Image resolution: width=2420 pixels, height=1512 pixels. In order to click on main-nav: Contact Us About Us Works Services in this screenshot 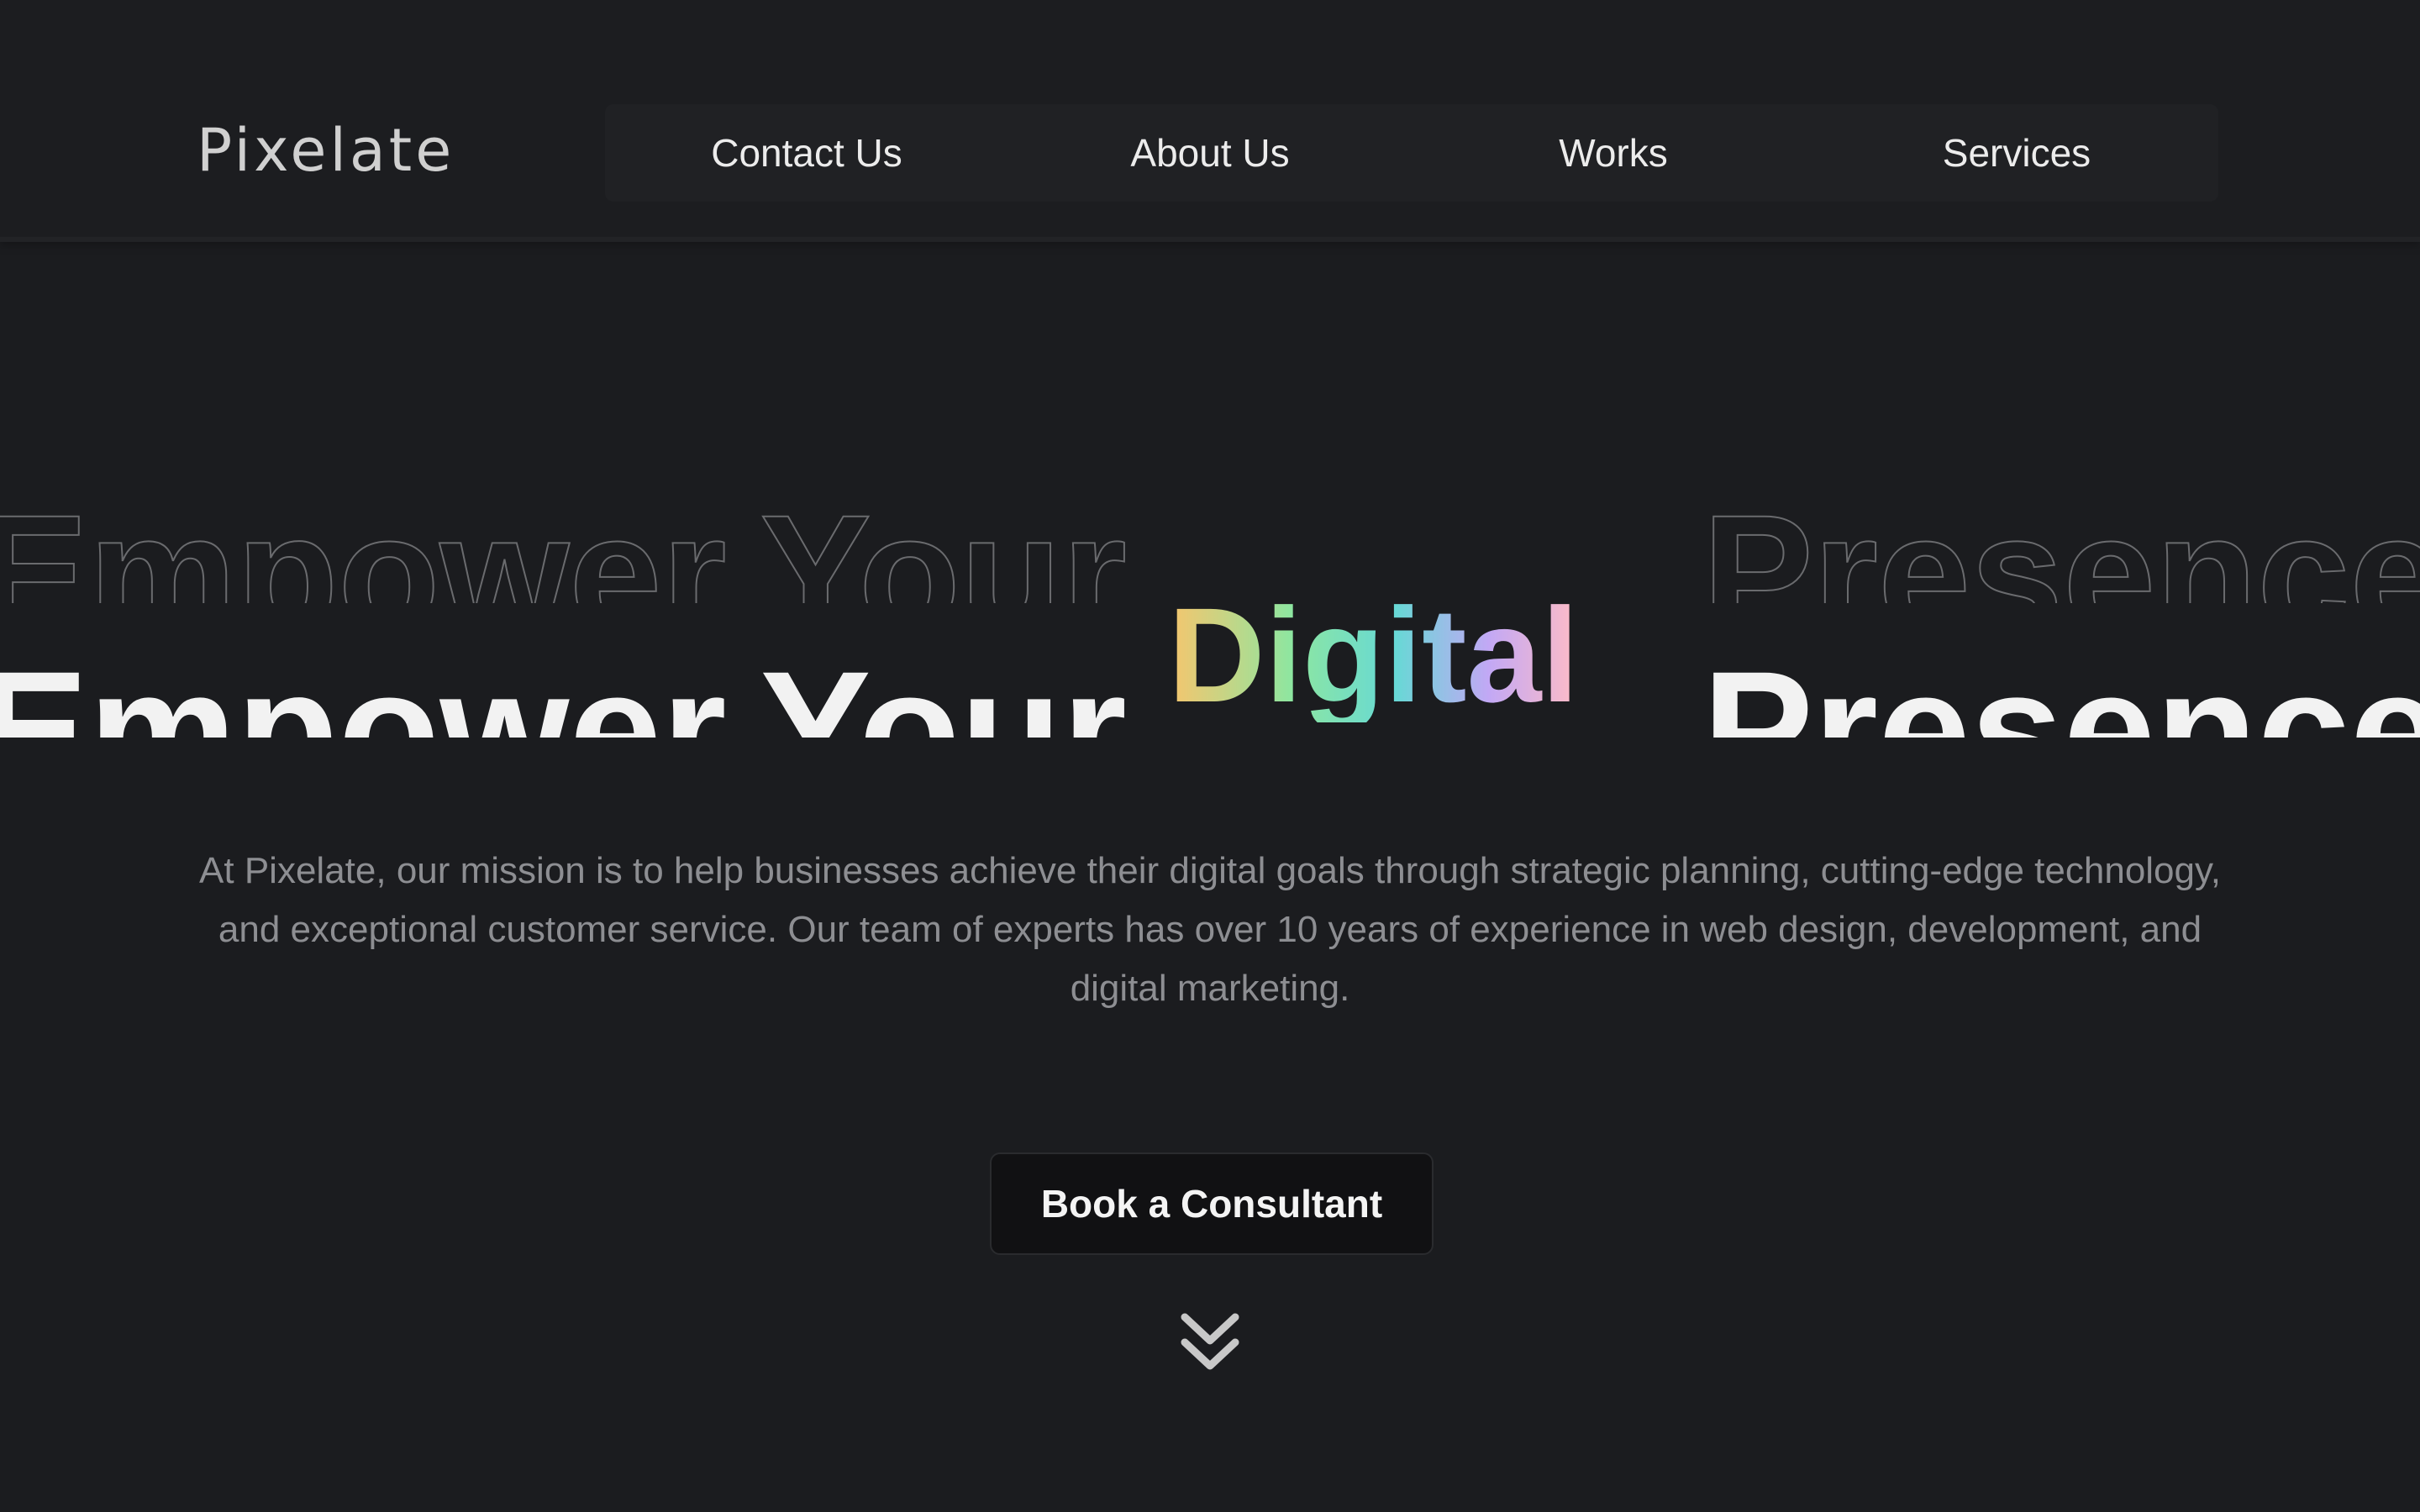, I will do `click(1411, 153)`.